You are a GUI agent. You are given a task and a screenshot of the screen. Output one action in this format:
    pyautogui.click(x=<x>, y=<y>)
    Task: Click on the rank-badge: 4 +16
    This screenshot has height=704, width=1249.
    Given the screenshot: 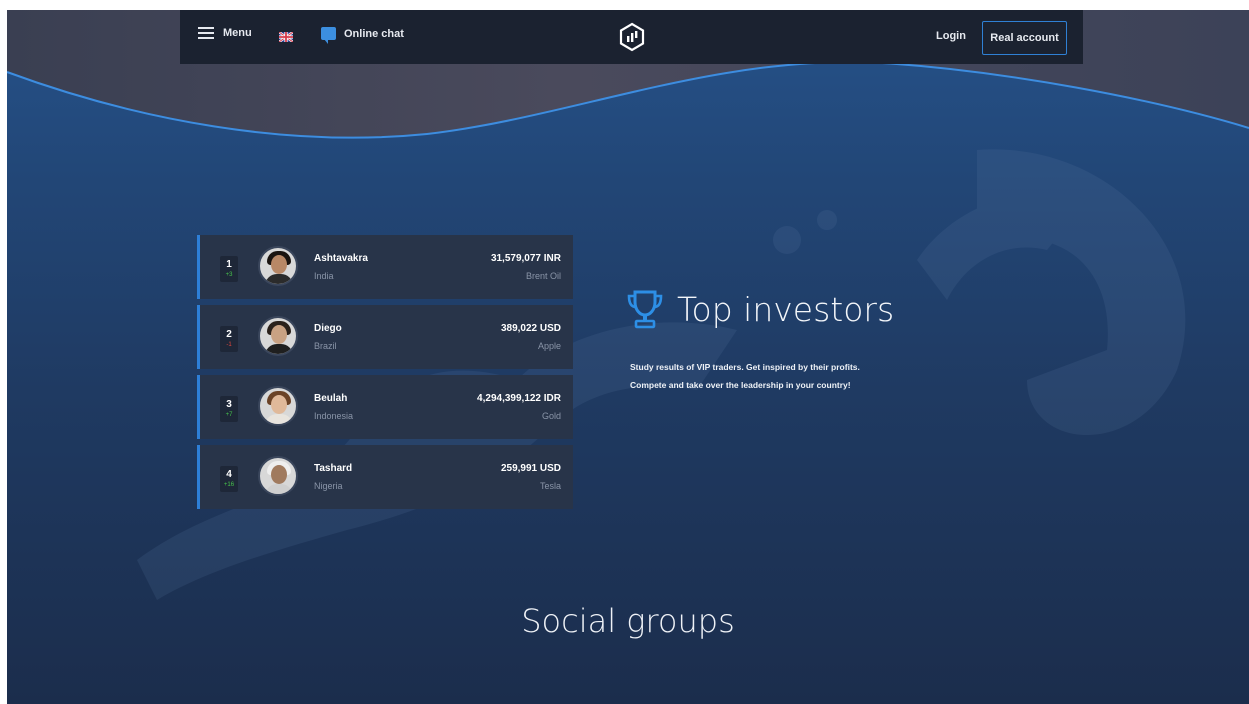 What is the action you would take?
    pyautogui.click(x=229, y=479)
    